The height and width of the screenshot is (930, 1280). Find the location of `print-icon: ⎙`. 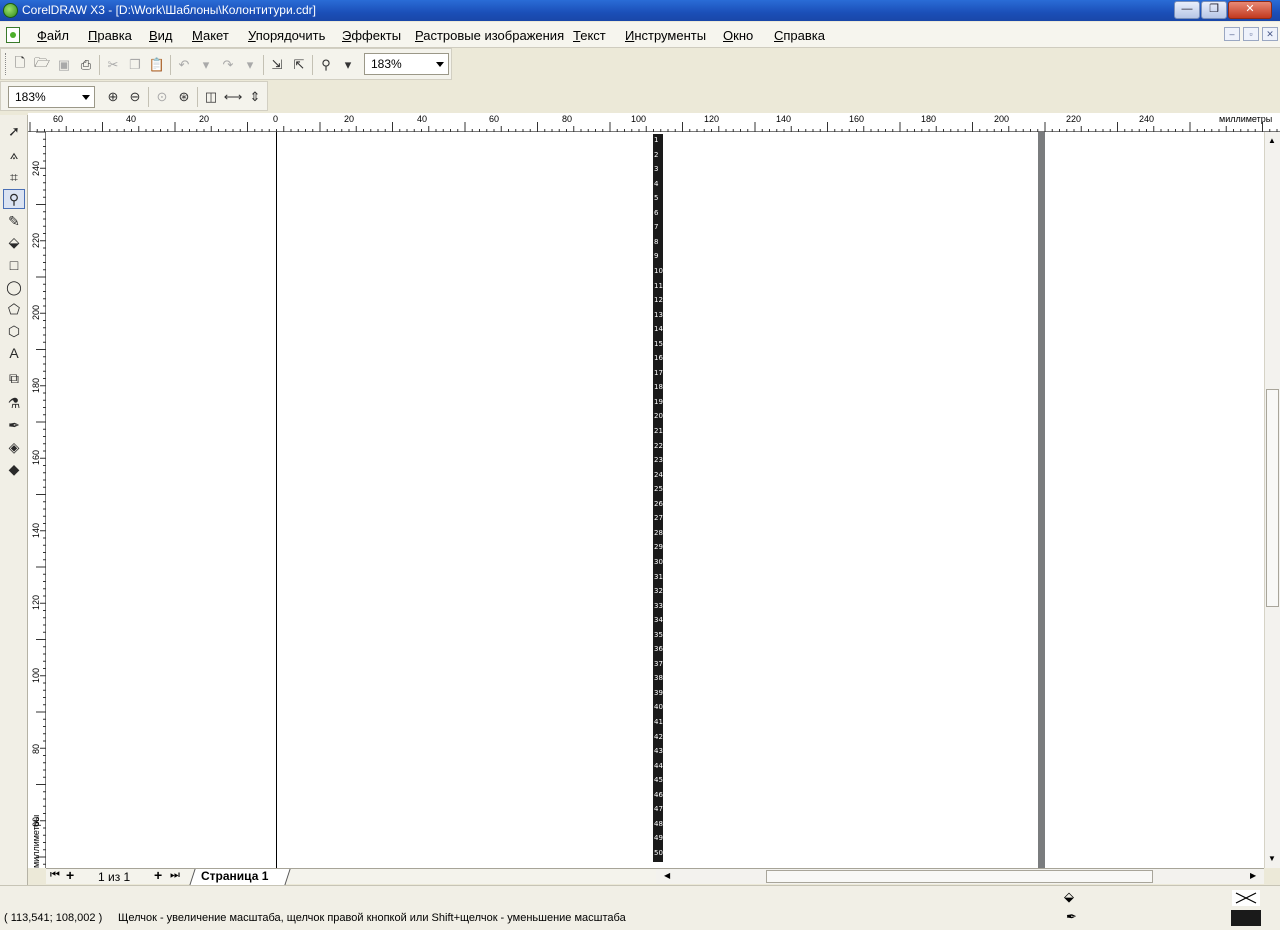

print-icon: ⎙ is located at coordinates (86, 65).